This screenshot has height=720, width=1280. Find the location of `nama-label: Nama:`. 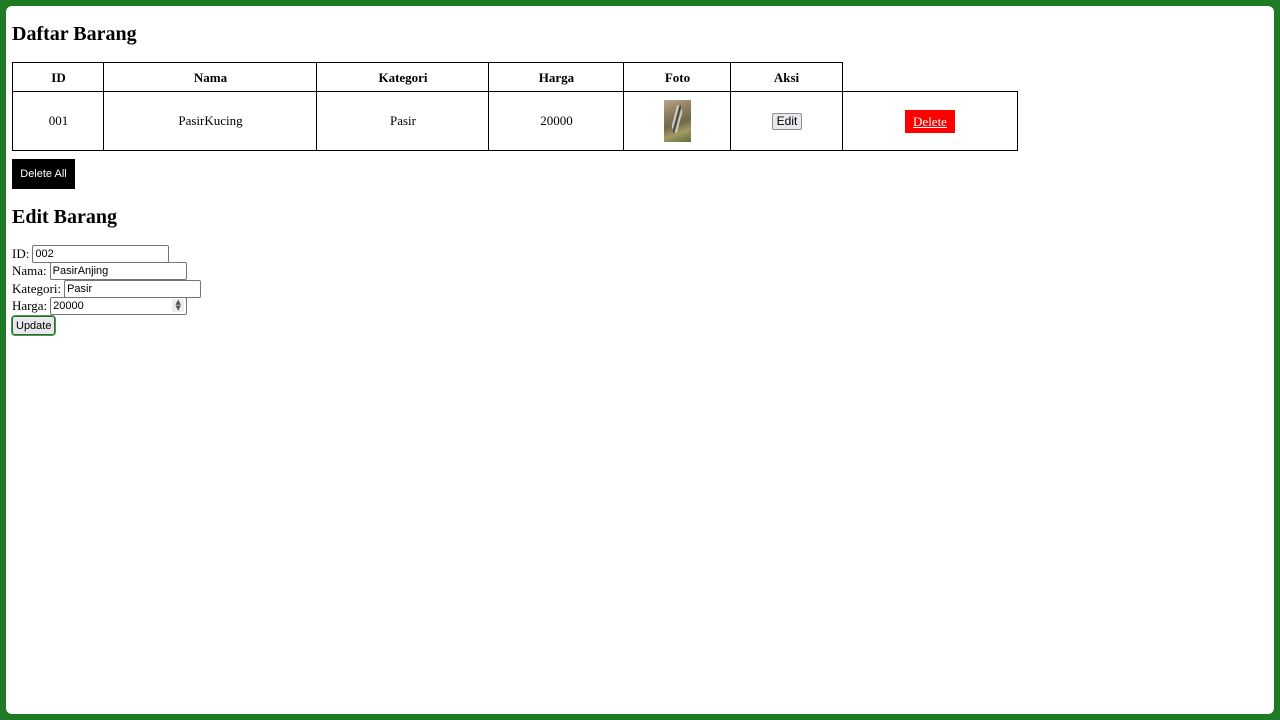

nama-label: Nama: is located at coordinates (29, 271).